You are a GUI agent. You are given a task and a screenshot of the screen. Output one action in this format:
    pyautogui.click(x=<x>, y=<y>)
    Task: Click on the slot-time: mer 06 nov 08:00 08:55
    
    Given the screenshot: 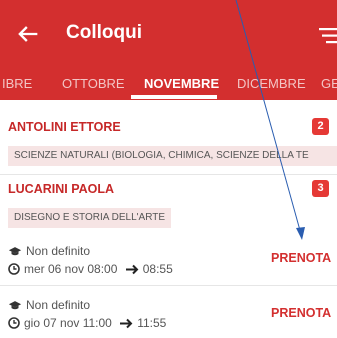 What is the action you would take?
    pyautogui.click(x=90, y=269)
    